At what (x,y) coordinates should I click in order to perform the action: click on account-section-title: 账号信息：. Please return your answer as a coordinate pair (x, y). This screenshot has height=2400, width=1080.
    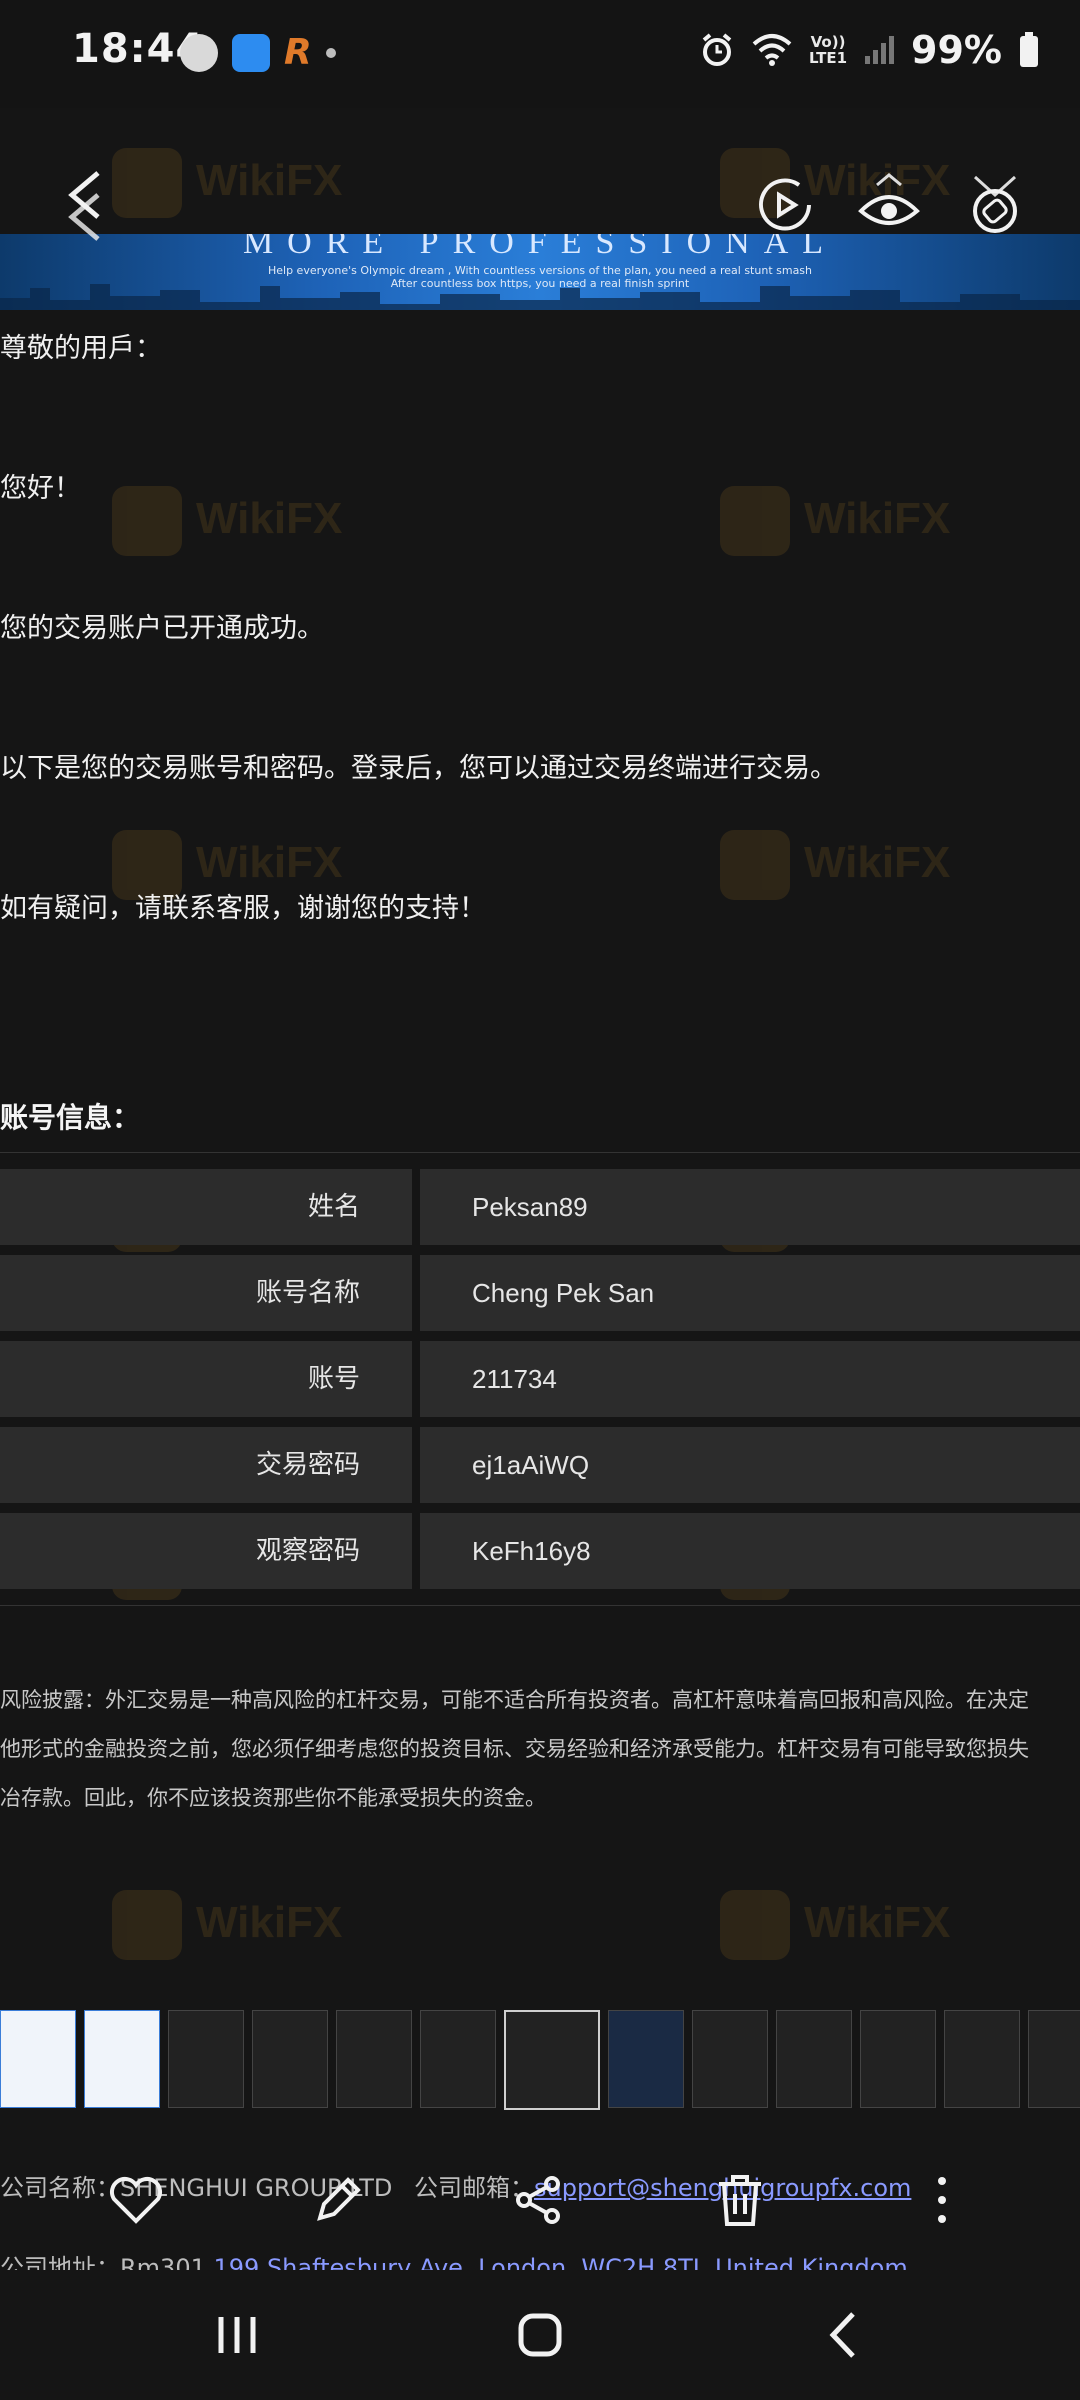
    Looking at the image, I should click on (70, 1117).